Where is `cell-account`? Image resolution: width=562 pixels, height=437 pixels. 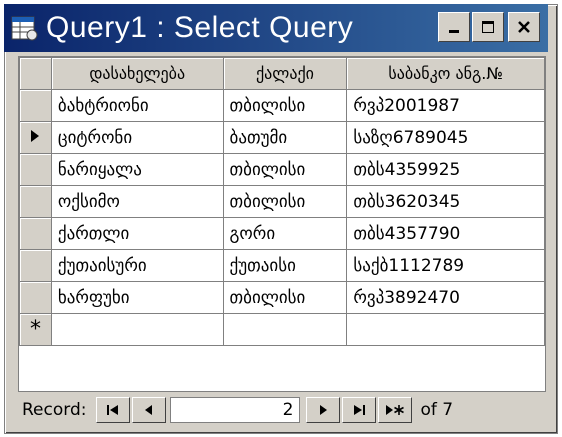
cell-account is located at coordinates (445, 329).